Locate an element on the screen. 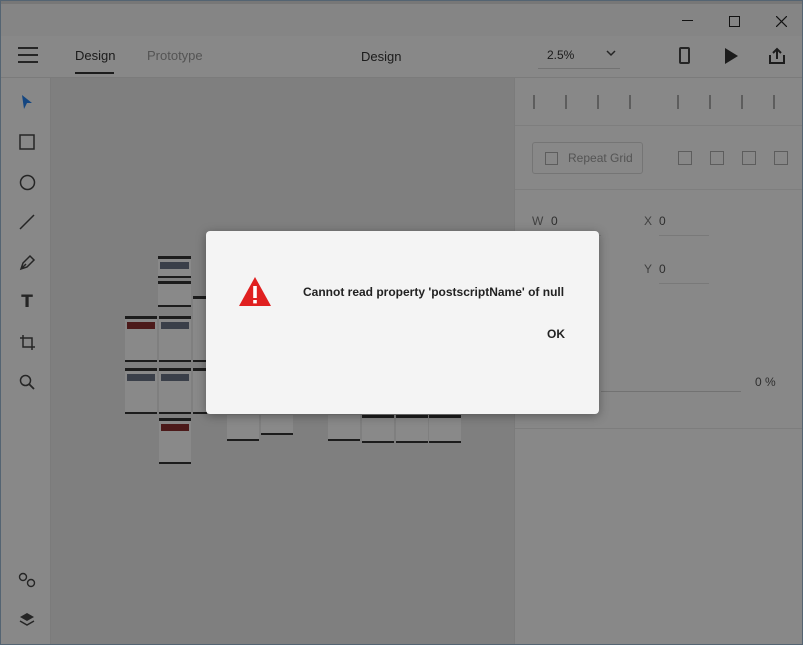  warning-icon is located at coordinates (255, 292).